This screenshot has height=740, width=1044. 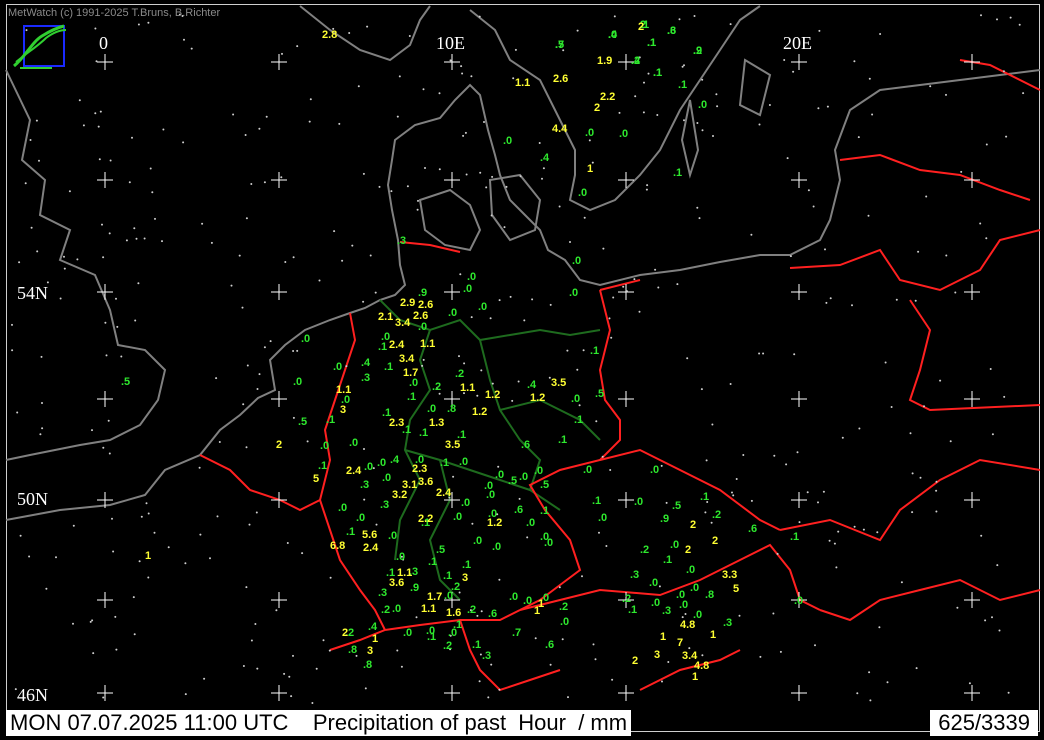 I want to click on observations_large-value: 3.6, so click(x=397, y=583).